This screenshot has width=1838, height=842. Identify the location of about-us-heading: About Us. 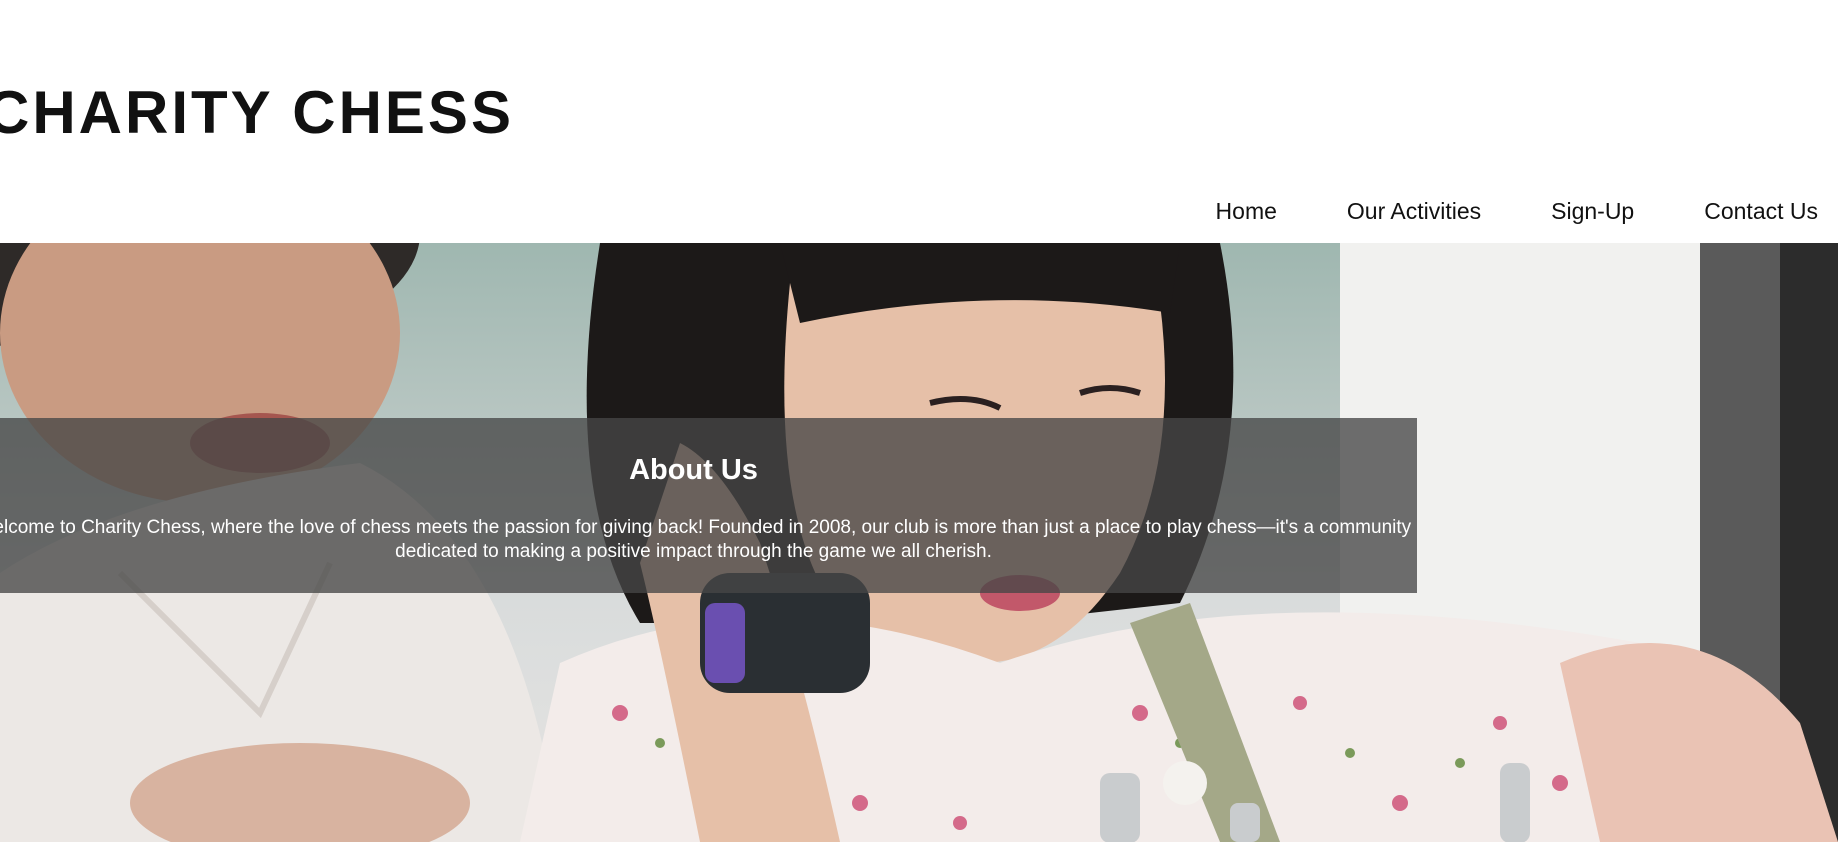
(693, 470).